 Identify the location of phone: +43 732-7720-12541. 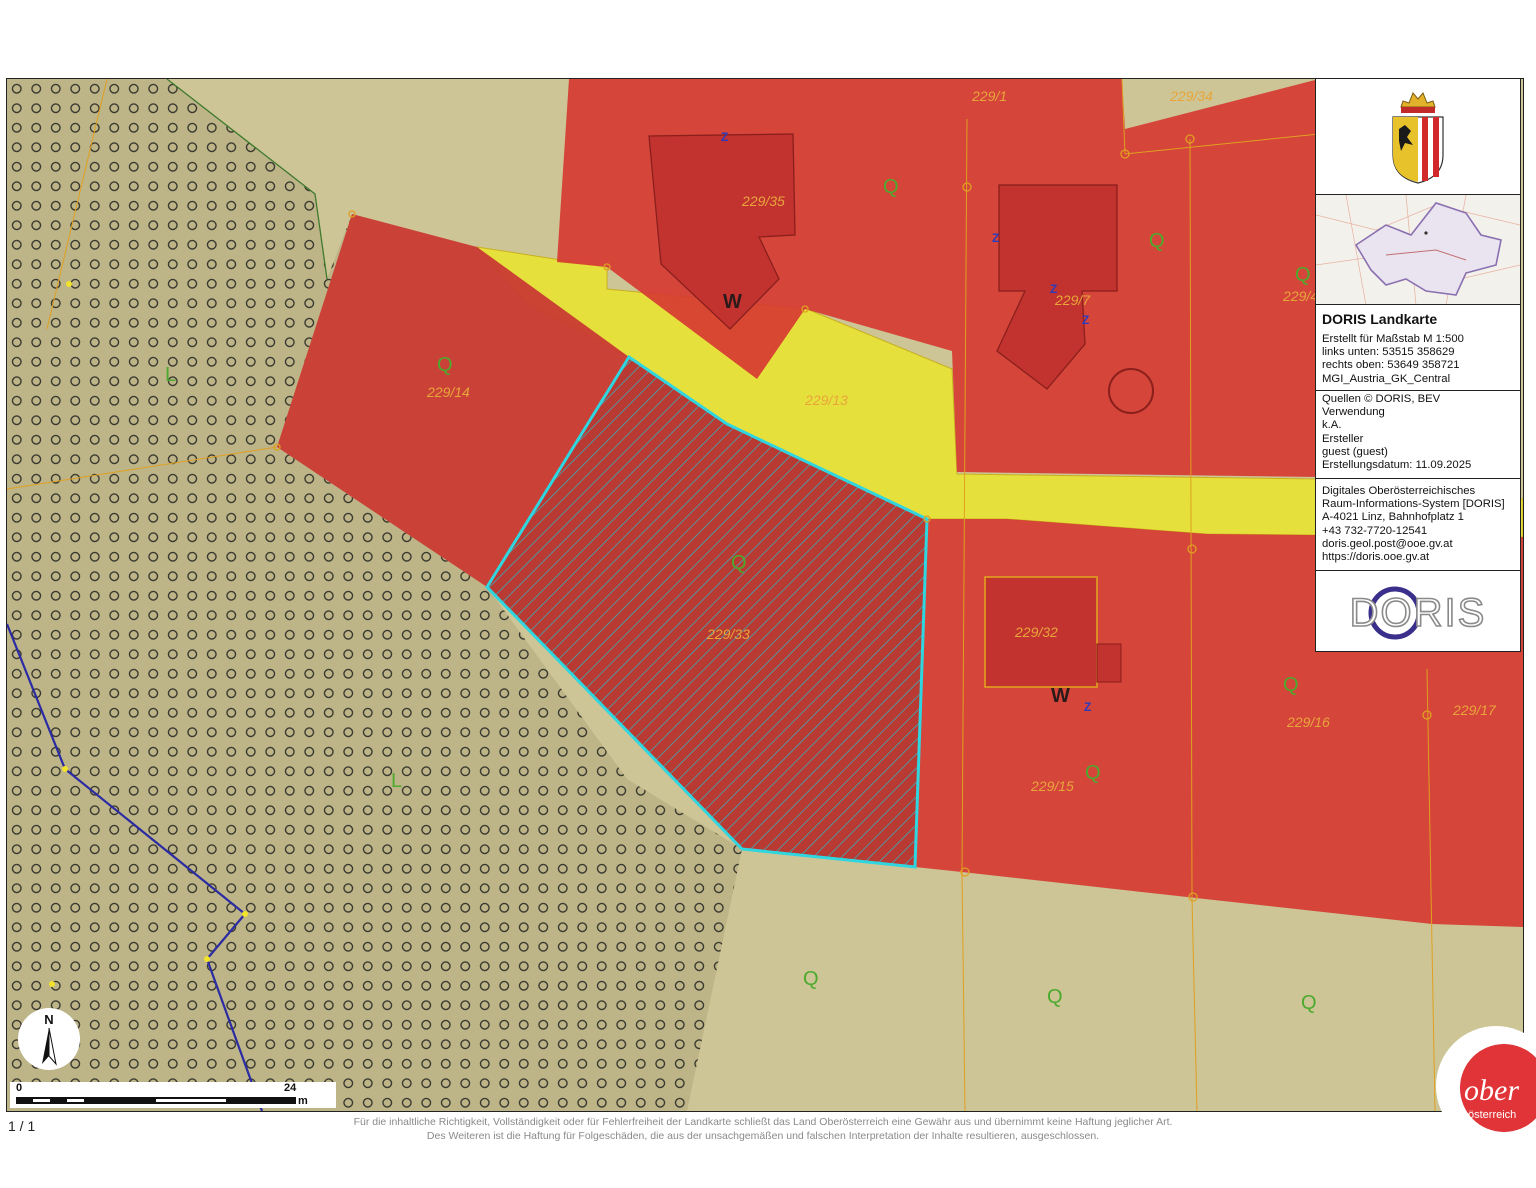
(1375, 530).